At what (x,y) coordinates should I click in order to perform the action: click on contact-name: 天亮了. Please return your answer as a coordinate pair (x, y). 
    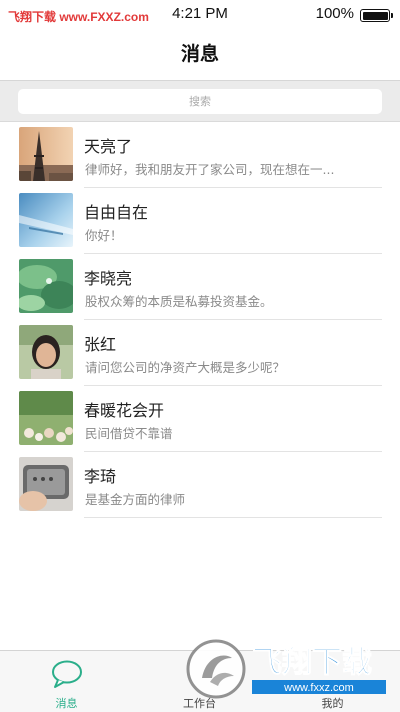
    Looking at the image, I should click on (108, 146).